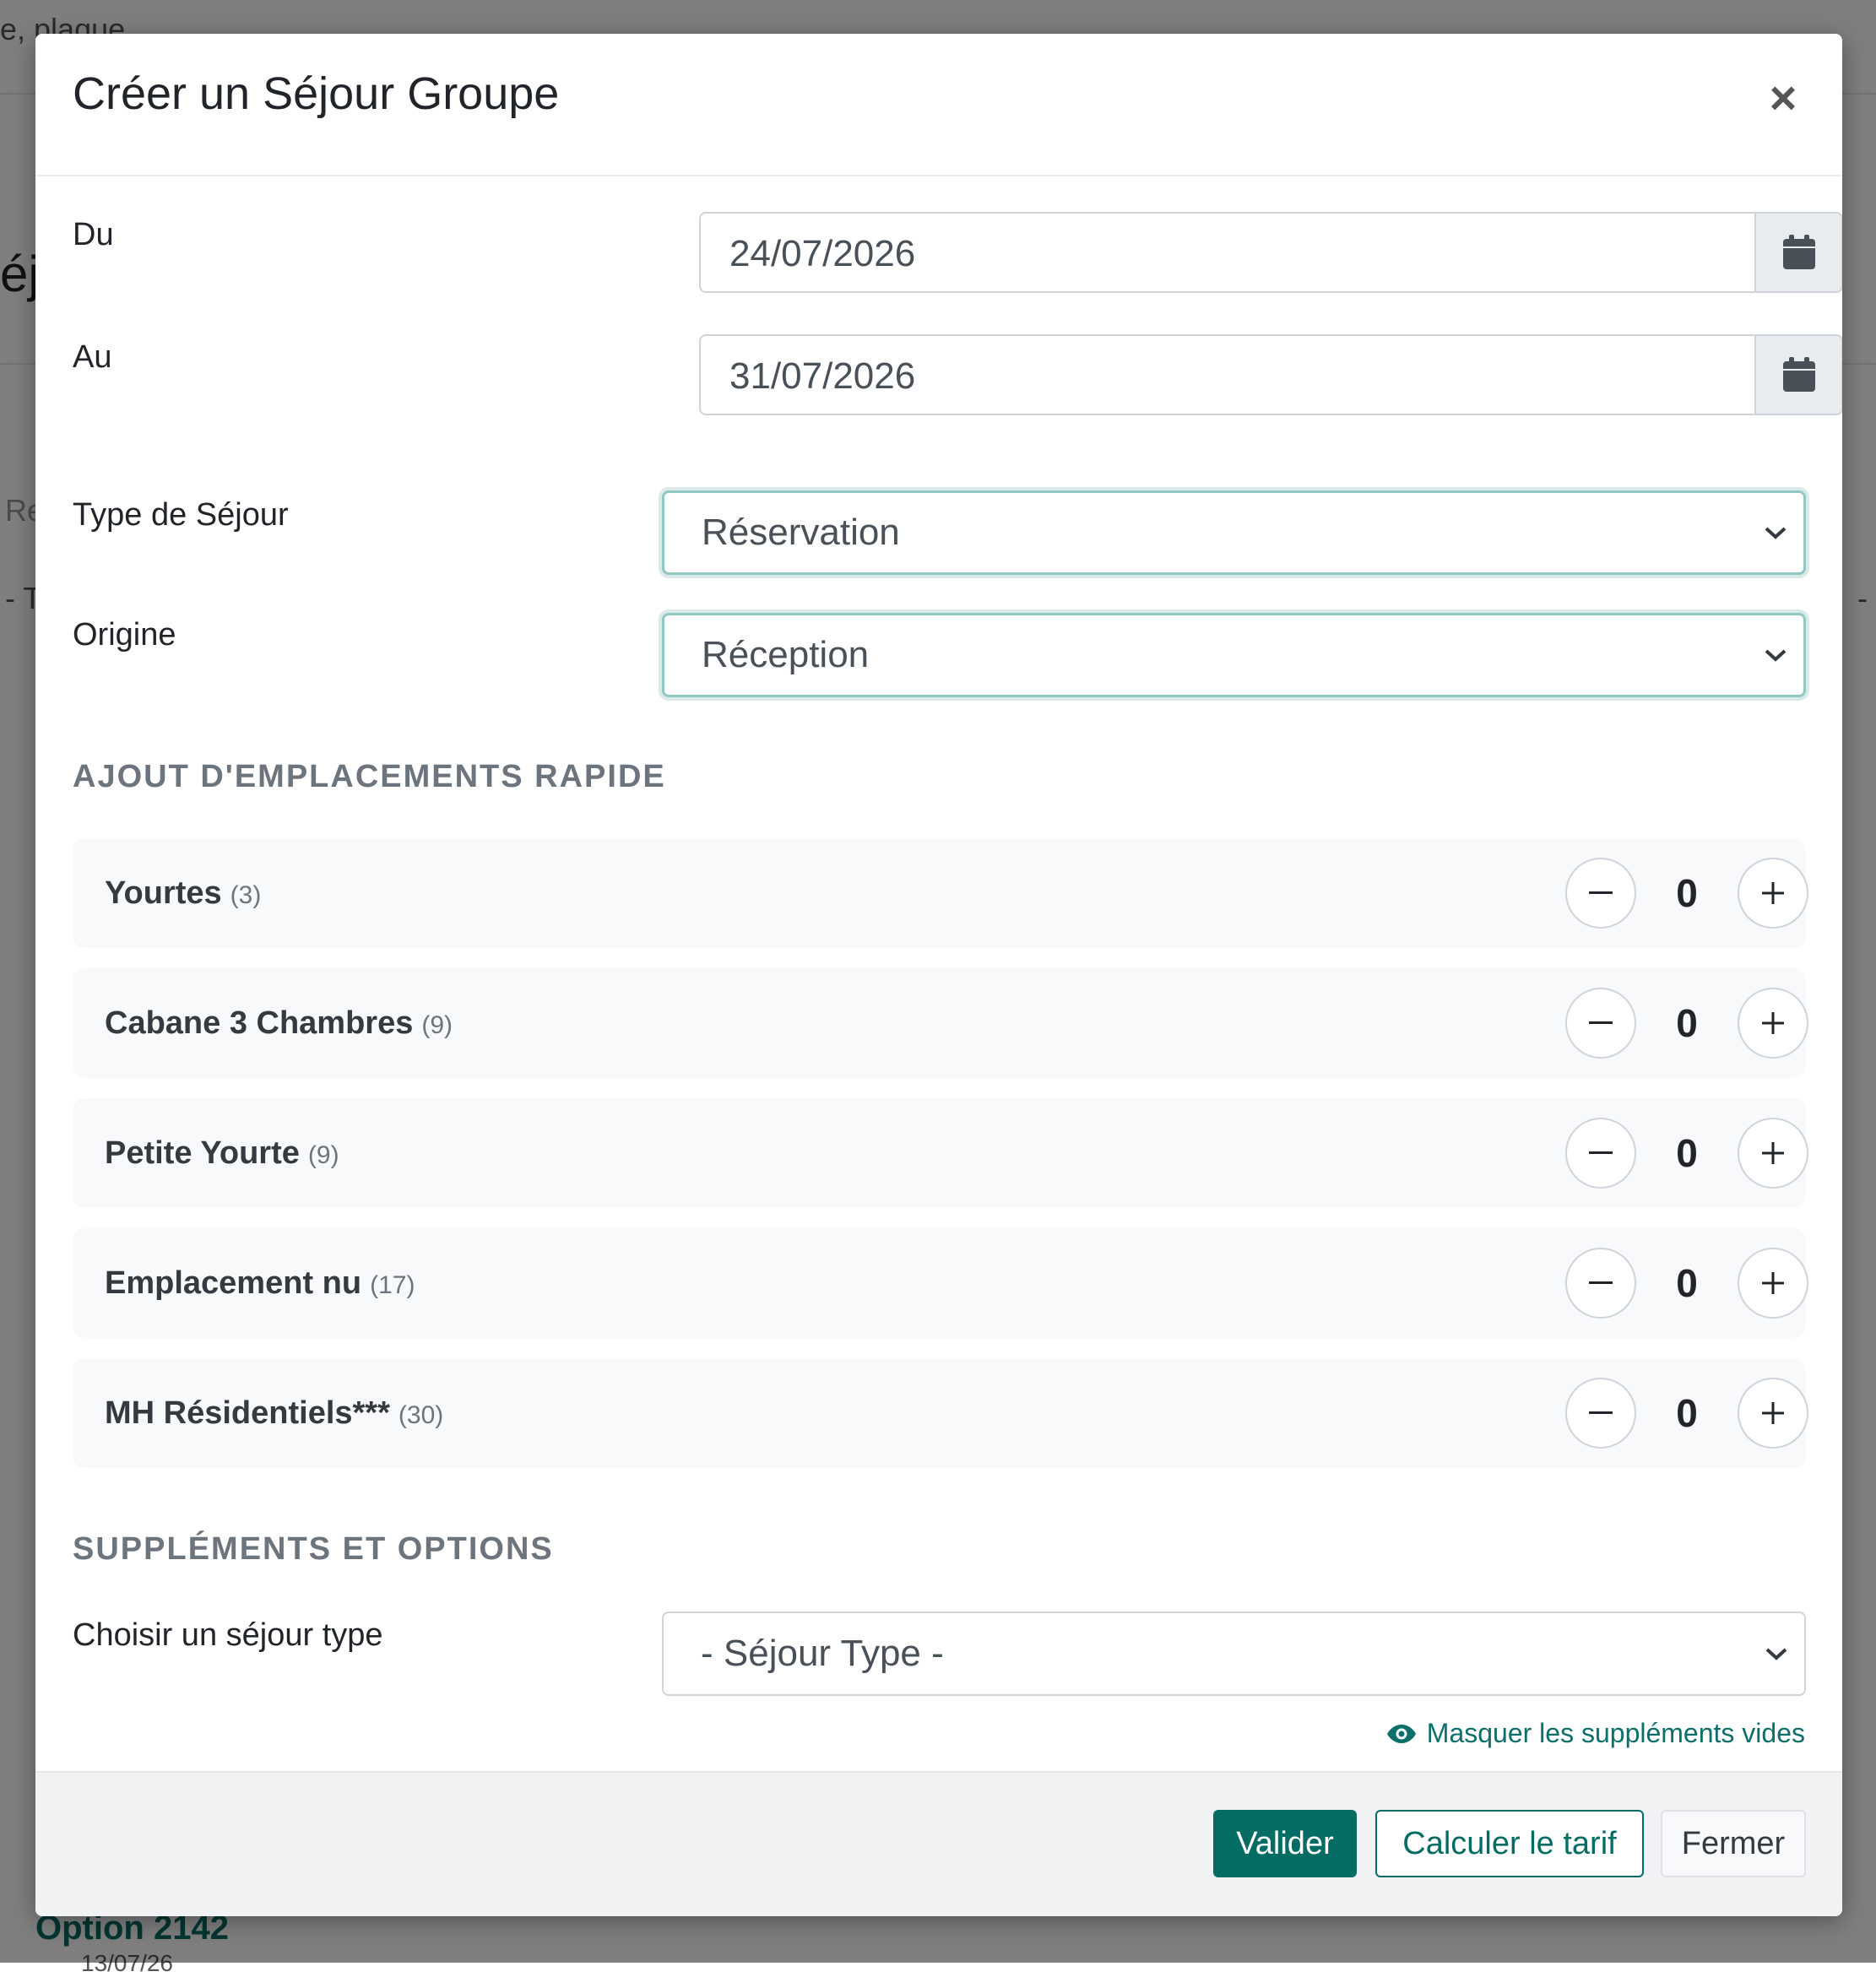 The width and height of the screenshot is (1876, 1977). I want to click on accommodation-row: Yourtes (3) 0, so click(940, 893).